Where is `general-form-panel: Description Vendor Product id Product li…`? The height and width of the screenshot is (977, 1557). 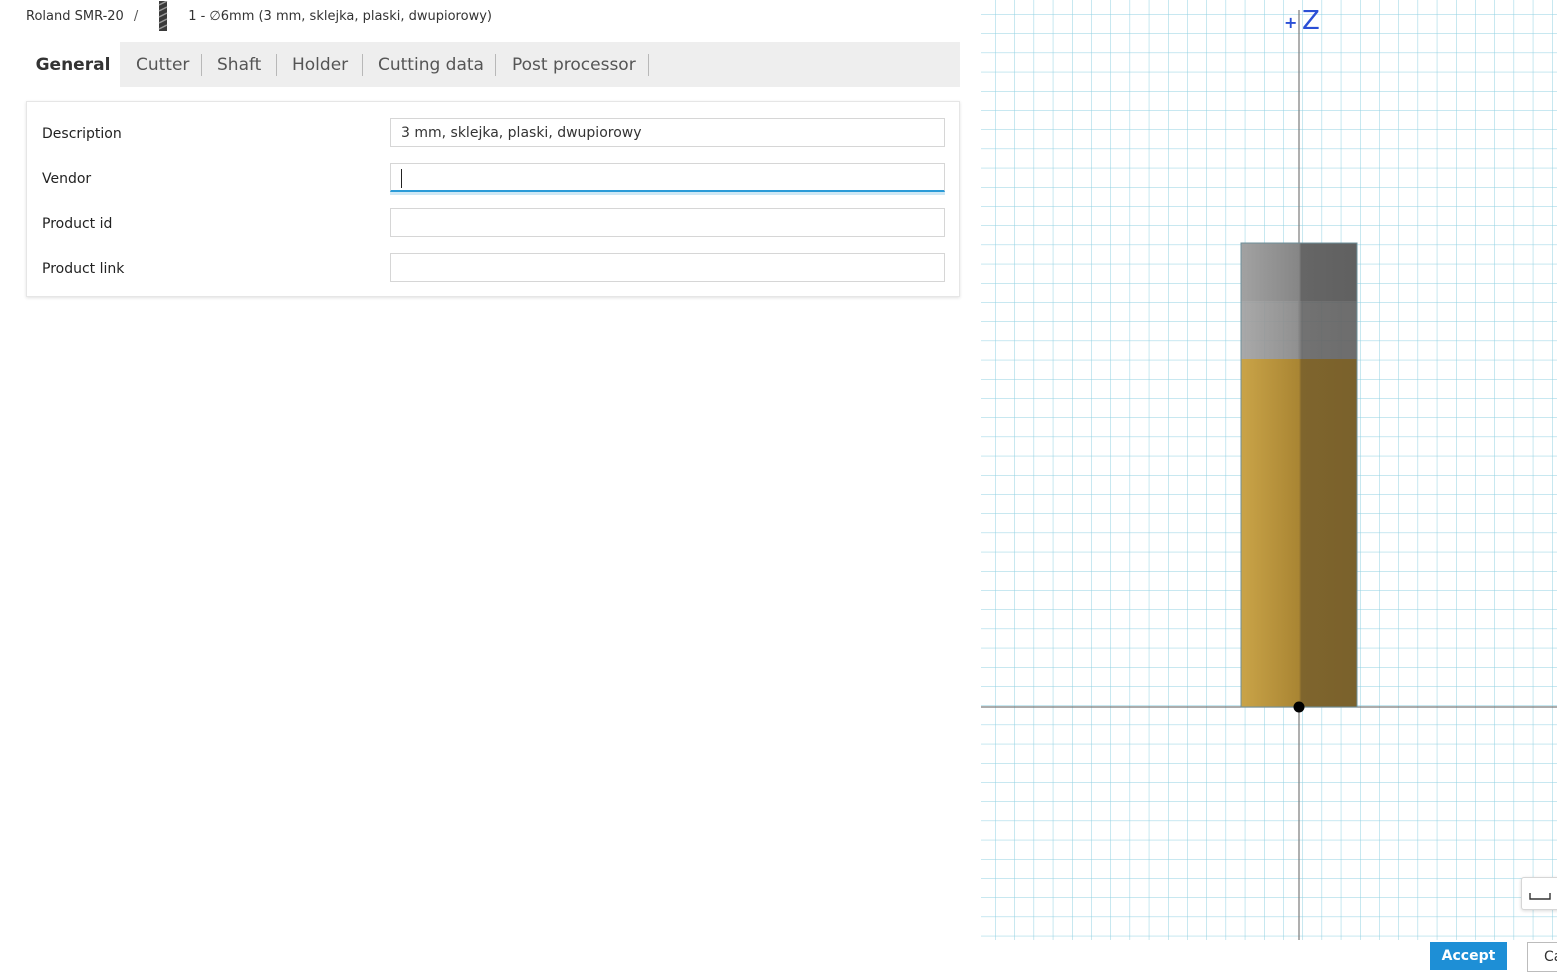 general-form-panel: Description Vendor Product id Product li… is located at coordinates (493, 199).